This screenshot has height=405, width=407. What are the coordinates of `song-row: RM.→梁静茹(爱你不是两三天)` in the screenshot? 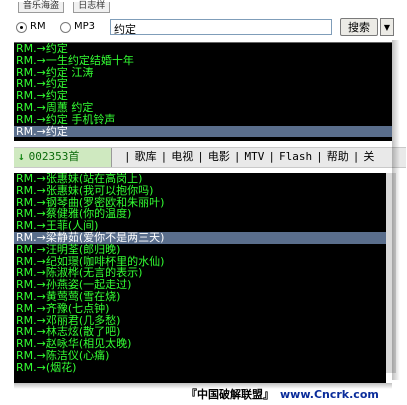 It's located at (200, 238).